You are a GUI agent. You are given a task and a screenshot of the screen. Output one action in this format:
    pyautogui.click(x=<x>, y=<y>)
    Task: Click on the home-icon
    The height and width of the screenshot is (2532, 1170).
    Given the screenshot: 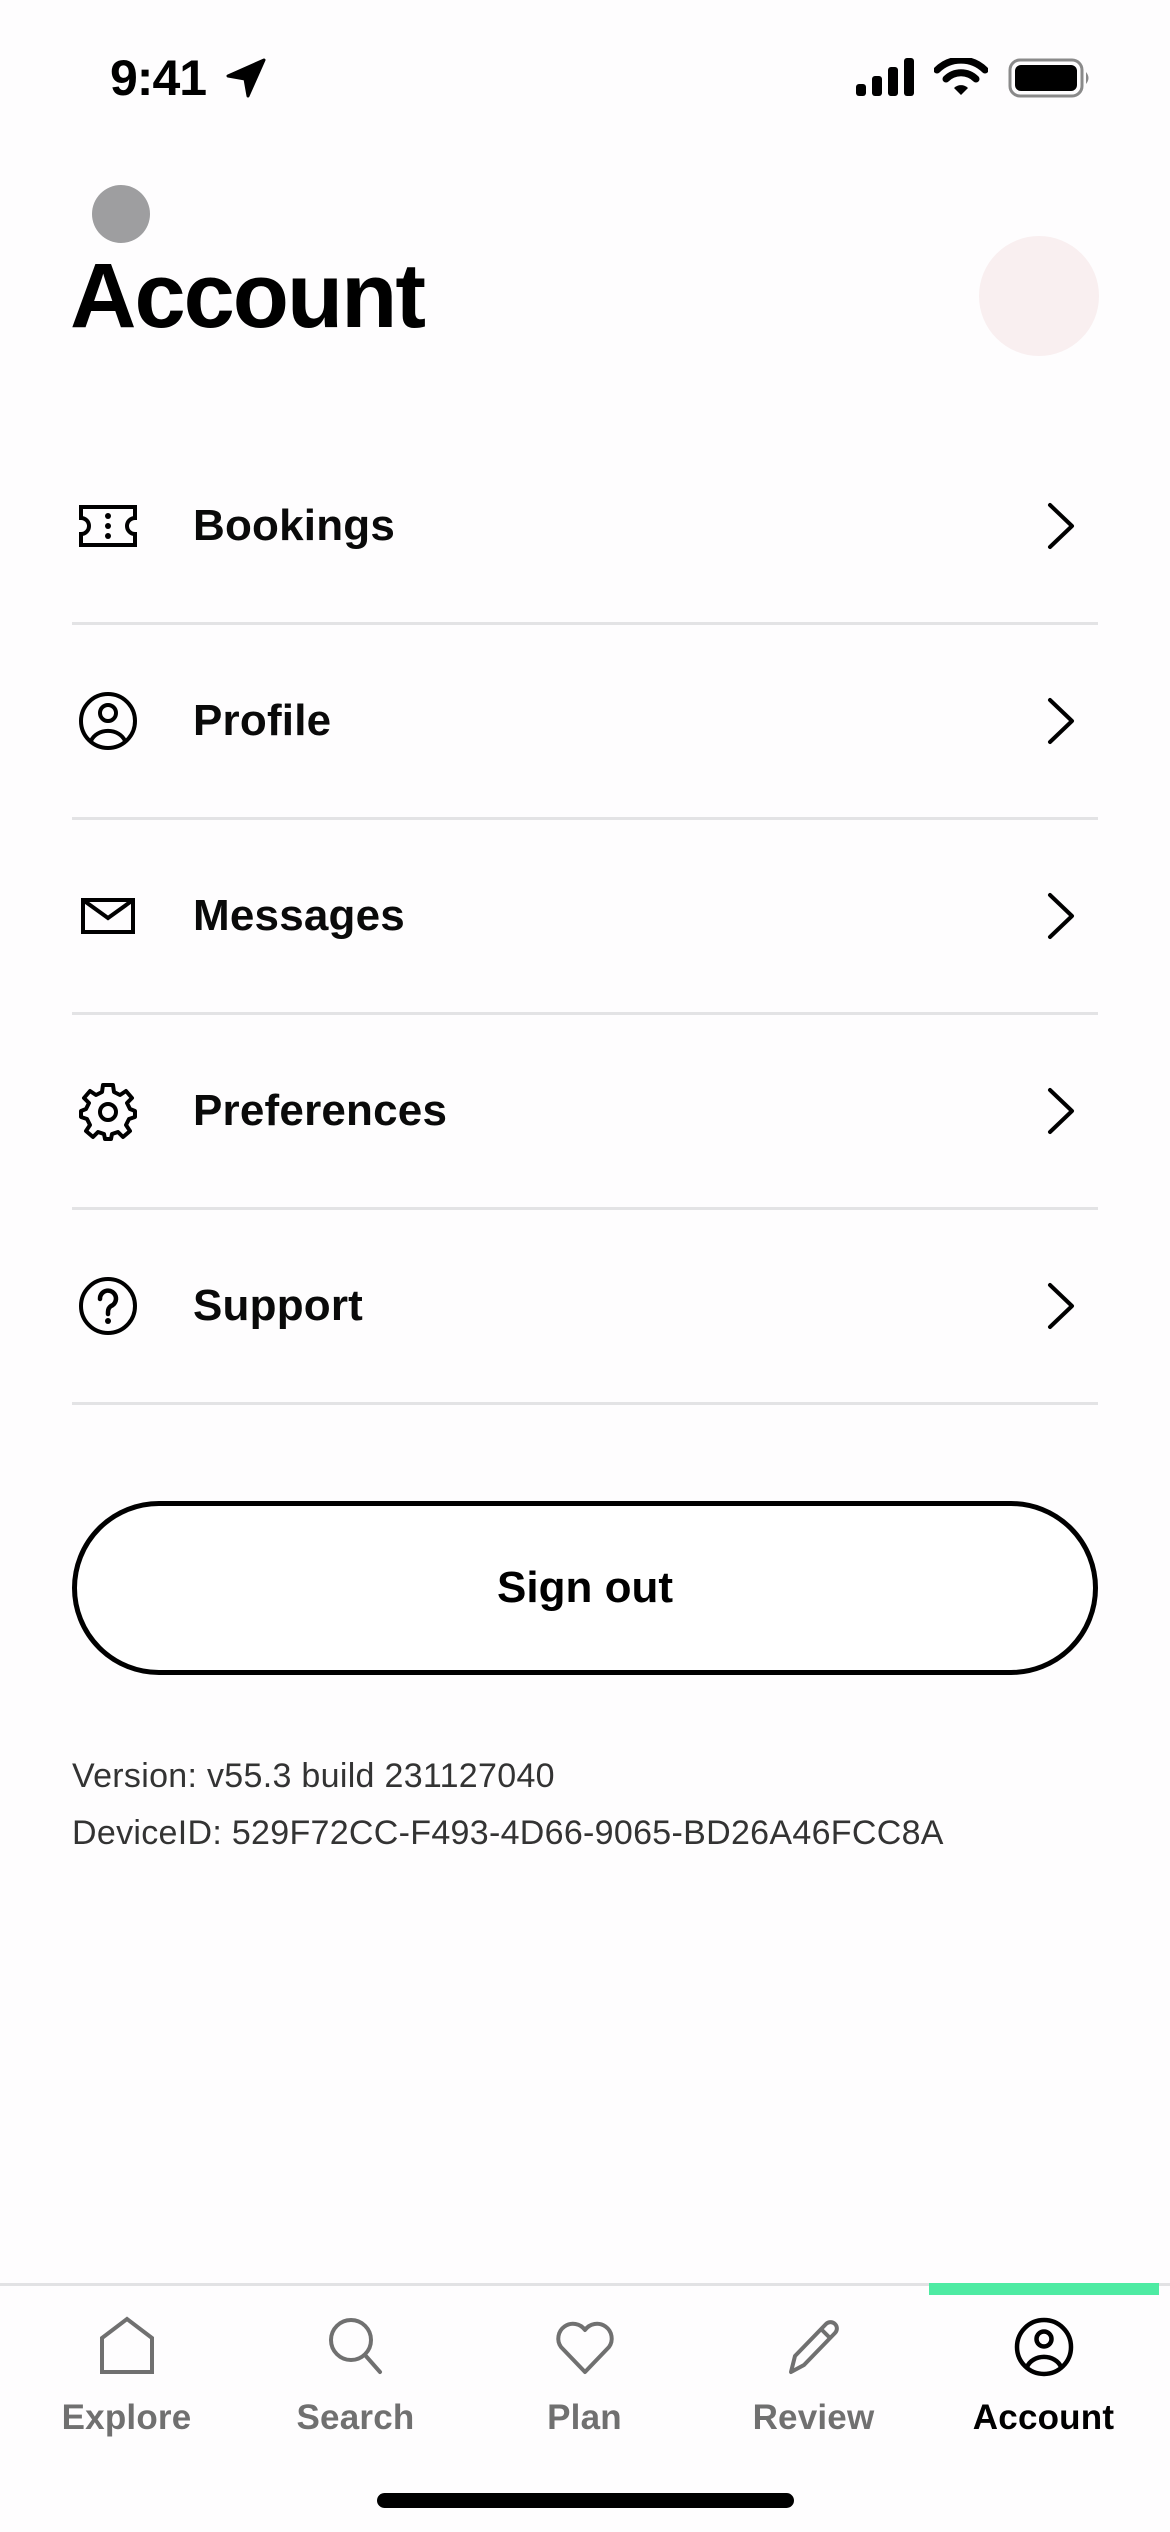 What is the action you would take?
    pyautogui.click(x=126, y=2345)
    